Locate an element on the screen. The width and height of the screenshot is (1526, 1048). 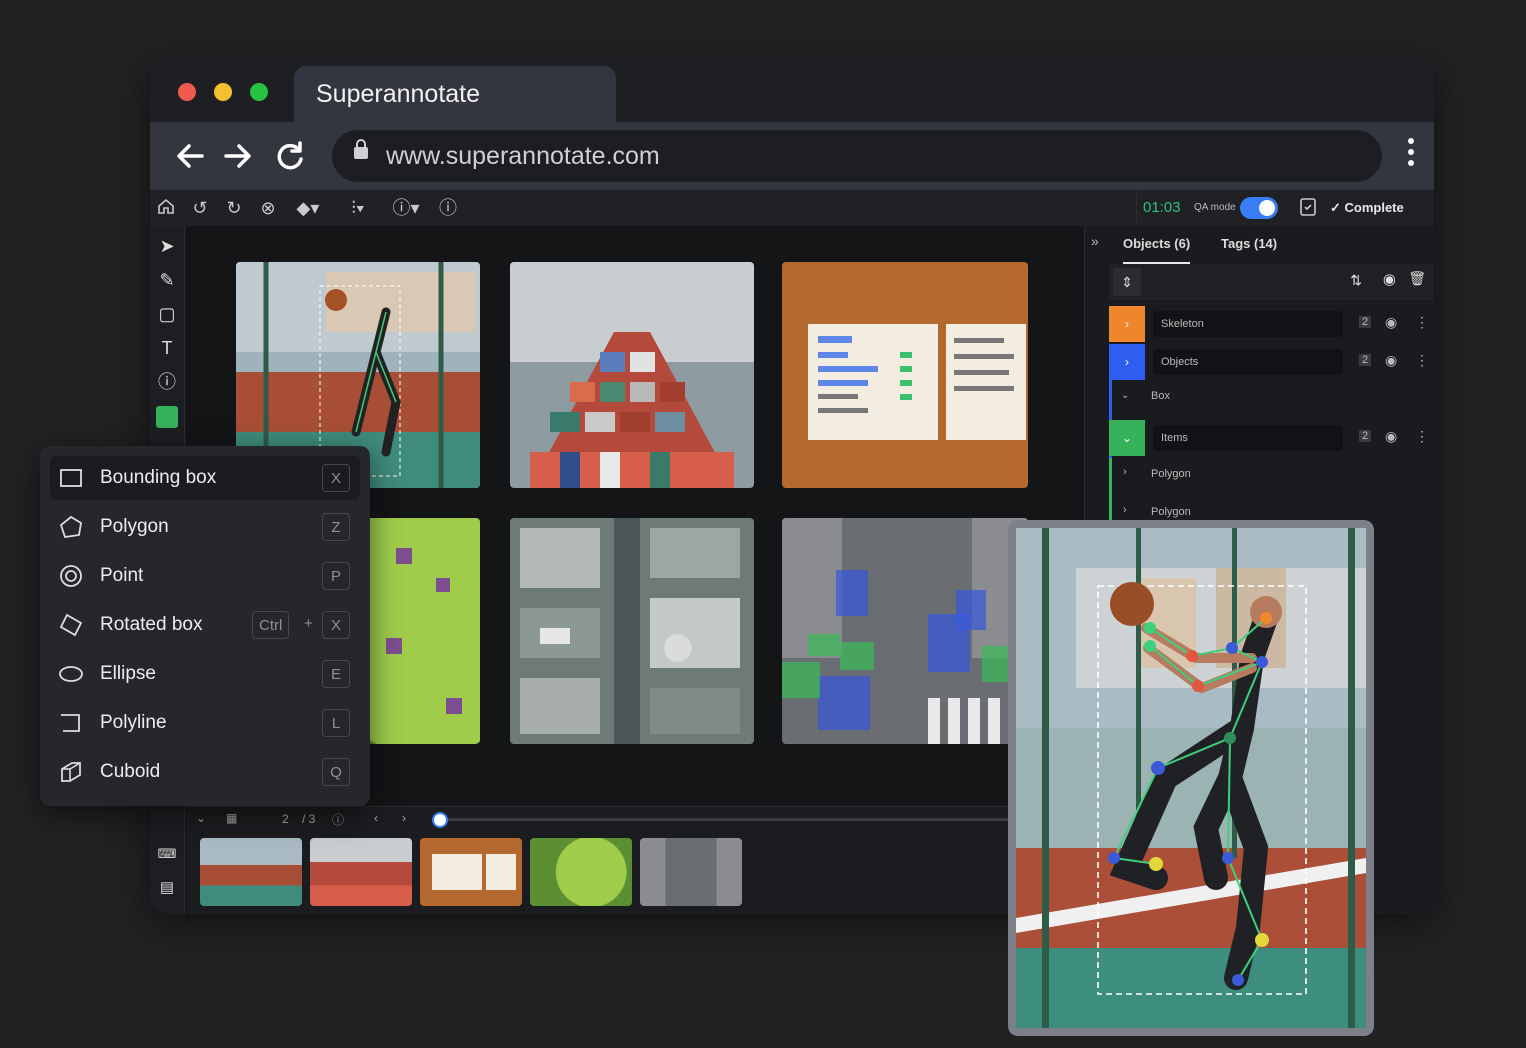
image-street-traffic is located at coordinates (905, 631).